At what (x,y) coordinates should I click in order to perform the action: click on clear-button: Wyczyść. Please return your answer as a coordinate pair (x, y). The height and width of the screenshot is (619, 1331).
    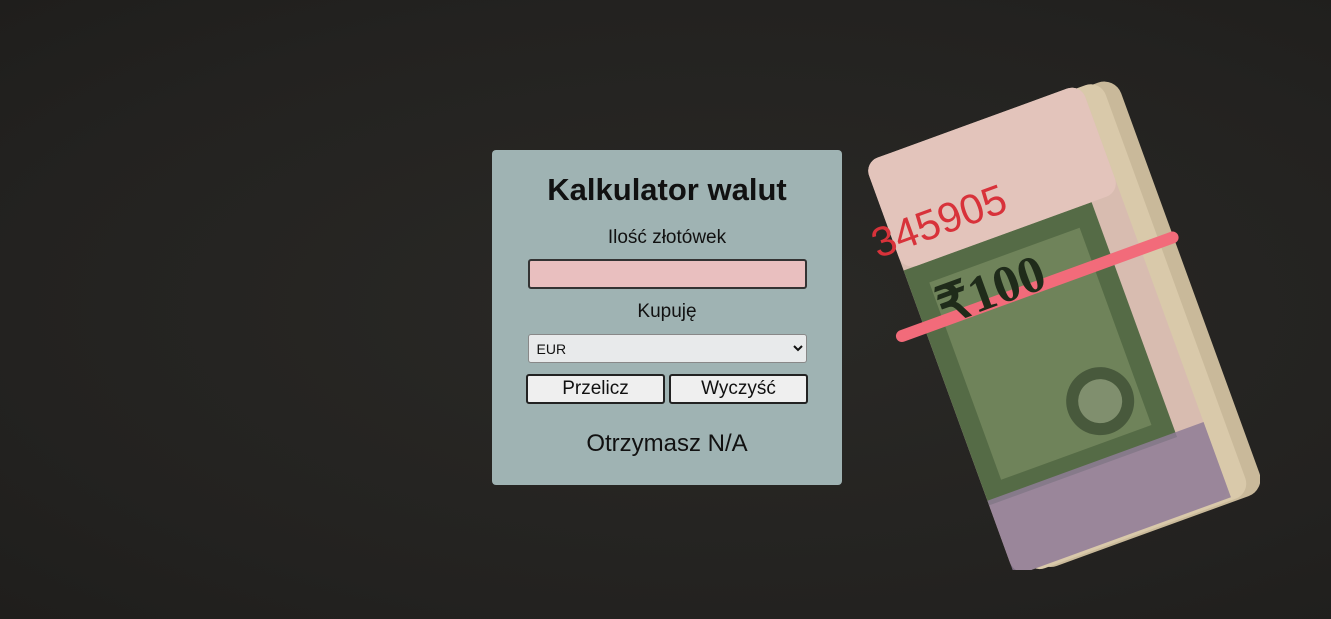
    Looking at the image, I should click on (738, 389).